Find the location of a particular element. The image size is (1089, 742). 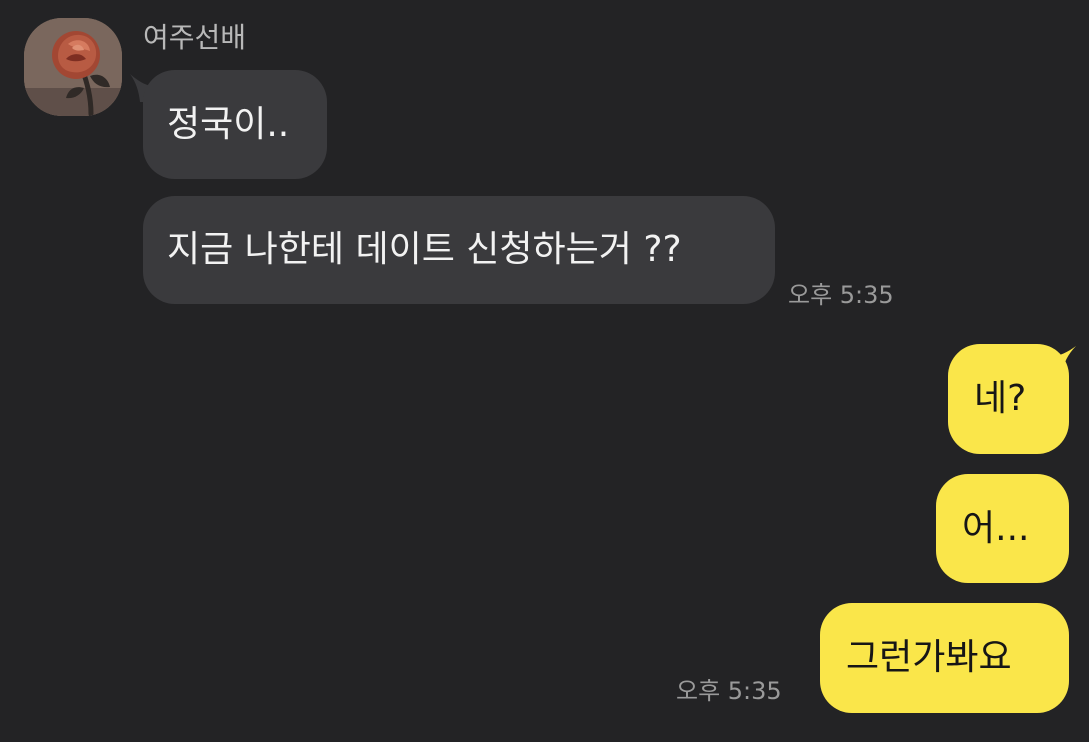

incoming-message-bubble: 정국이.. is located at coordinates (235, 124).